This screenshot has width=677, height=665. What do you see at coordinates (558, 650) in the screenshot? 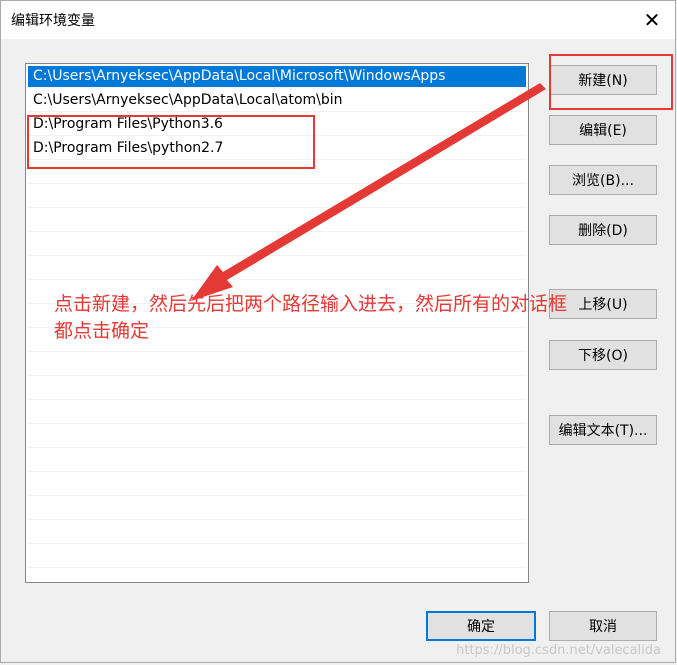
I see `watermark: https://blog.csdn.net/valecalida` at bounding box center [558, 650].